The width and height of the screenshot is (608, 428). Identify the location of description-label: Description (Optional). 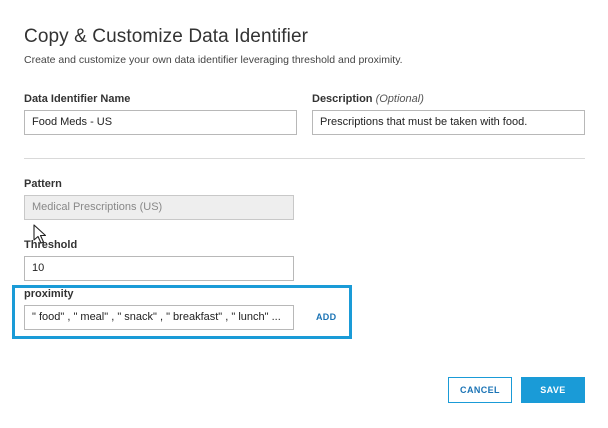
(368, 99).